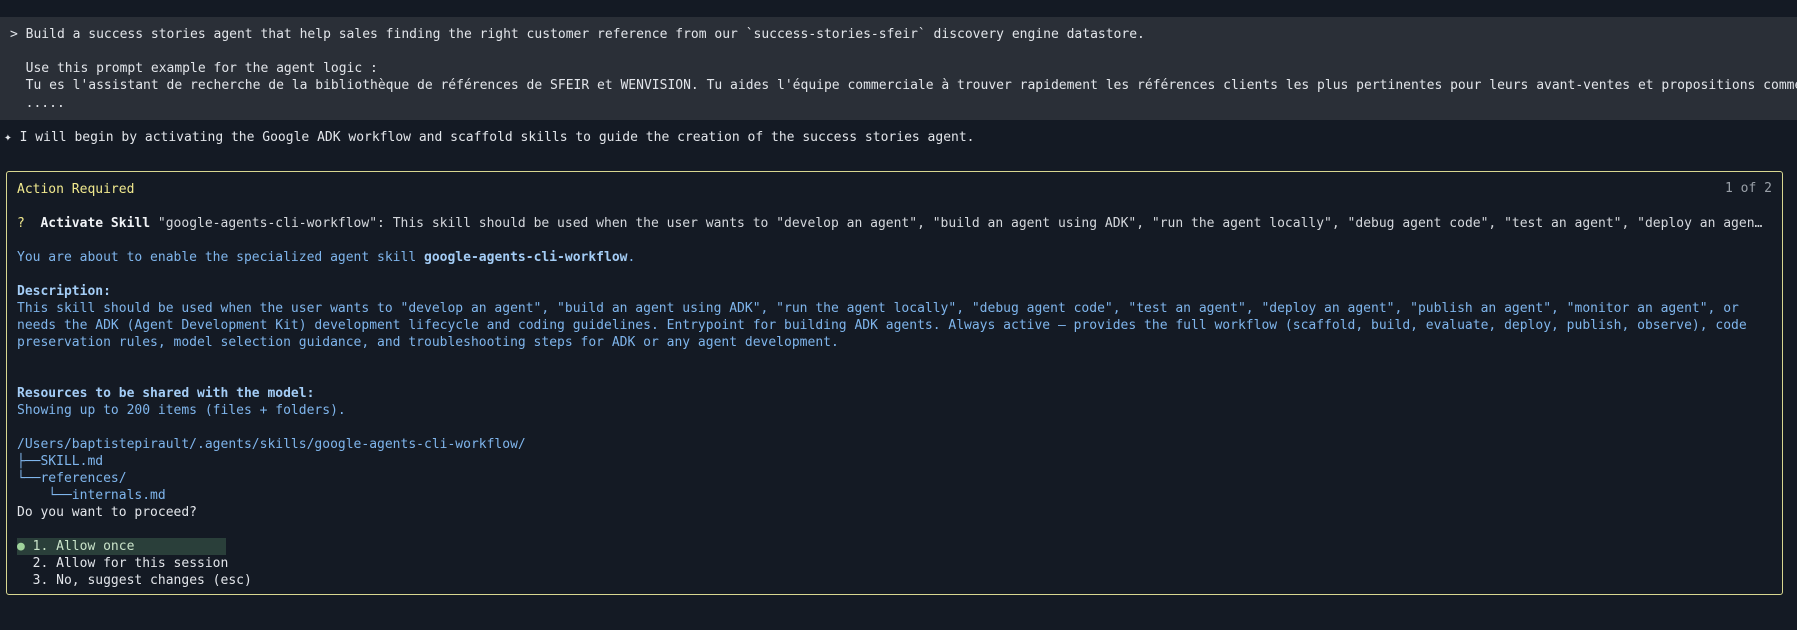 The image size is (1797, 630). I want to click on option-allow-session: 2. Allow for this session, so click(123, 563).